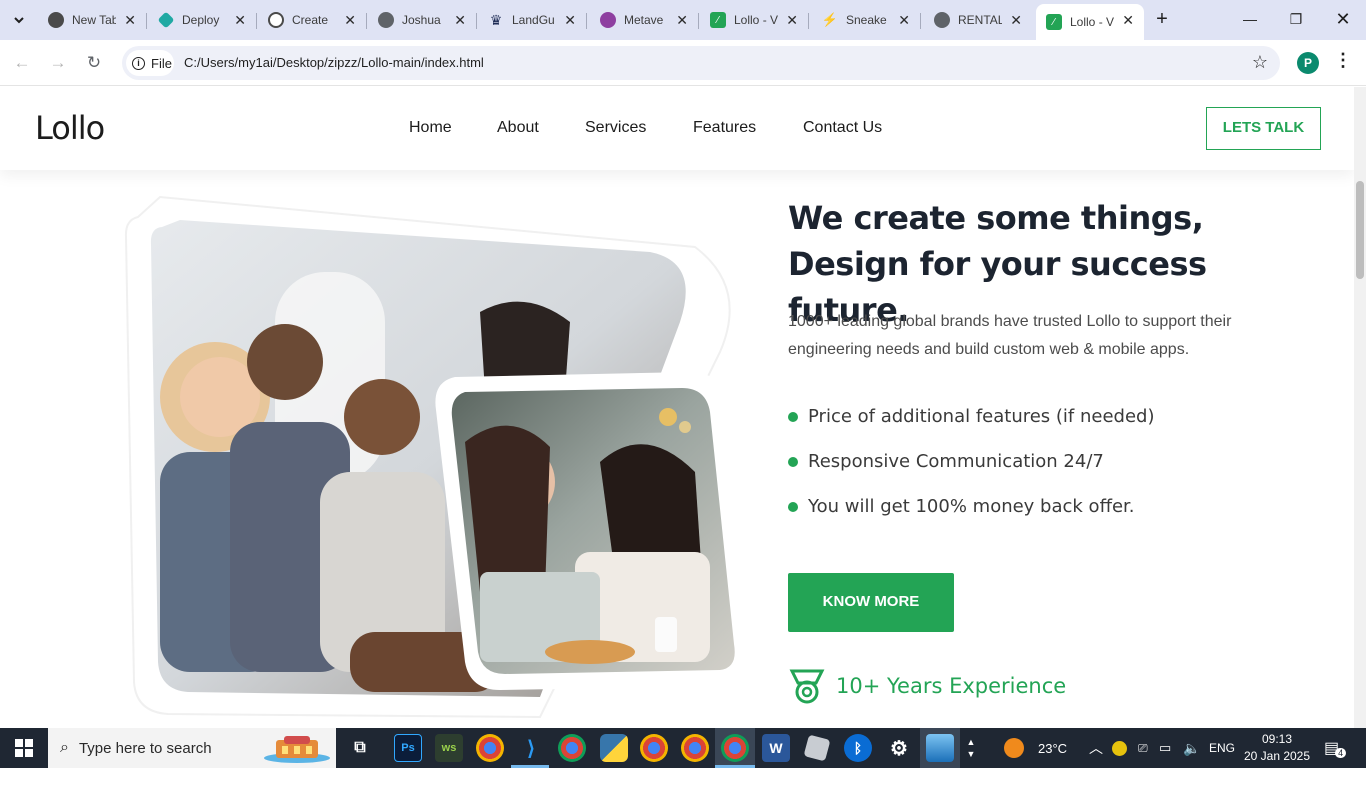  I want to click on tab-deploy: Deploy ✕, so click(202, 20).